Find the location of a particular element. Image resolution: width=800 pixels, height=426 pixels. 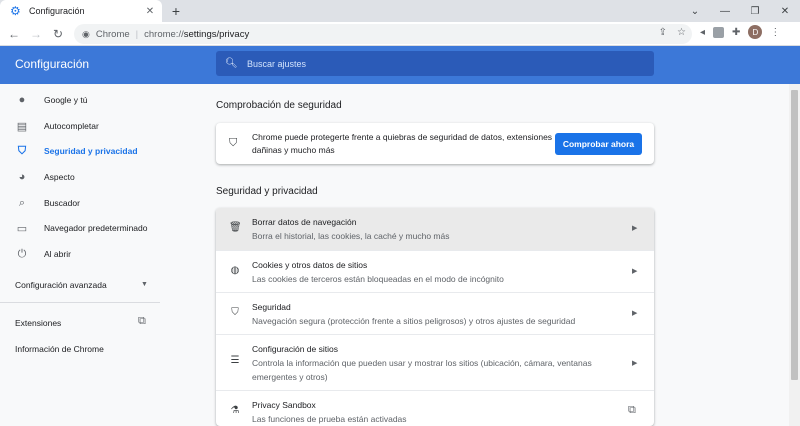

sidebar-item-search-engine: ⌕ Buscador is located at coordinates (80, 203).